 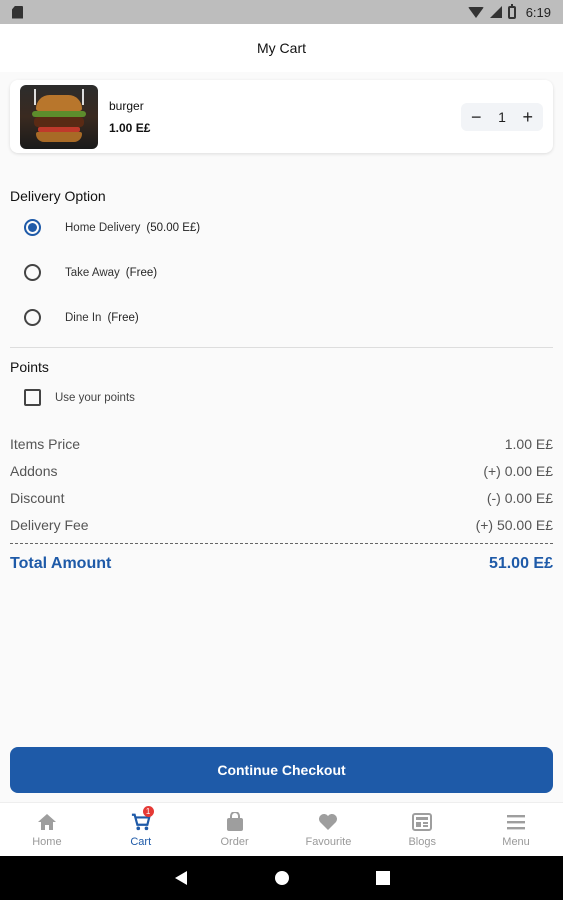 I want to click on nav-label: Order, so click(x=234, y=841).